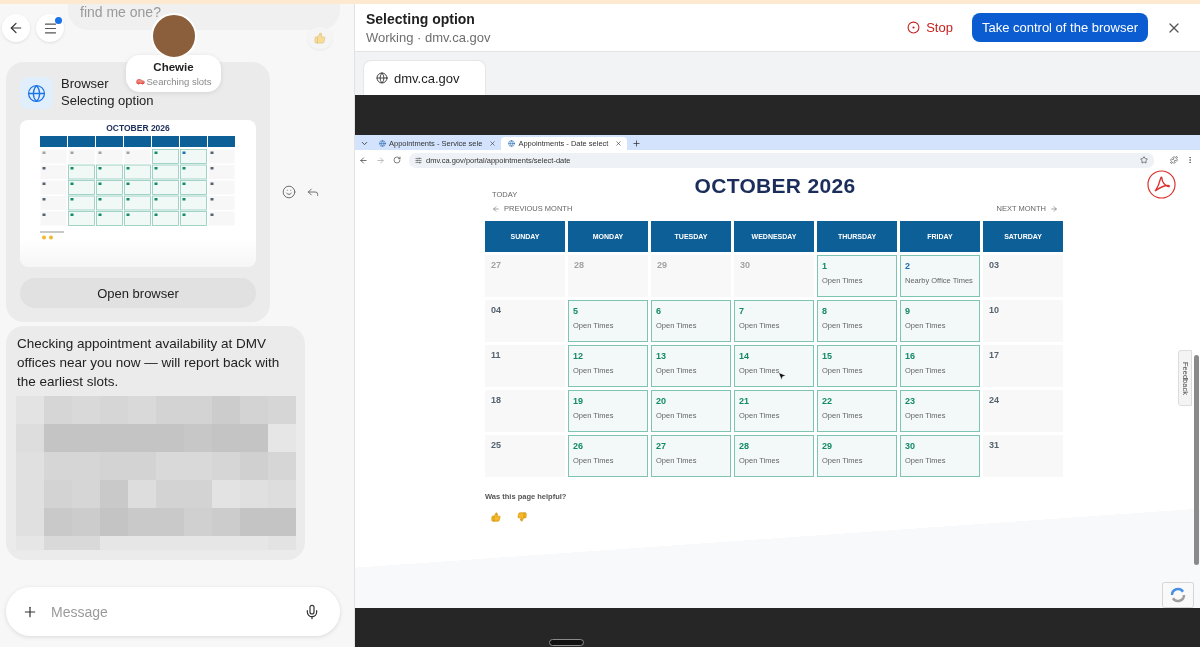 The height and width of the screenshot is (647, 1200). Describe the element at coordinates (608, 276) in the screenshot. I see `calendar-cell: 28` at that location.